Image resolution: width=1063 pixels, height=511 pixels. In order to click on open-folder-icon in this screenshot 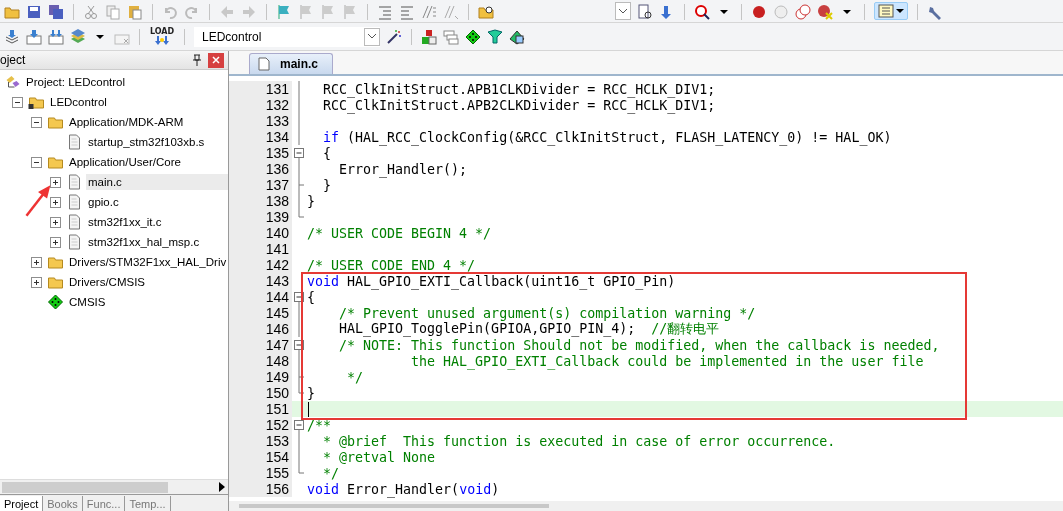, I will do `click(12, 12)`.